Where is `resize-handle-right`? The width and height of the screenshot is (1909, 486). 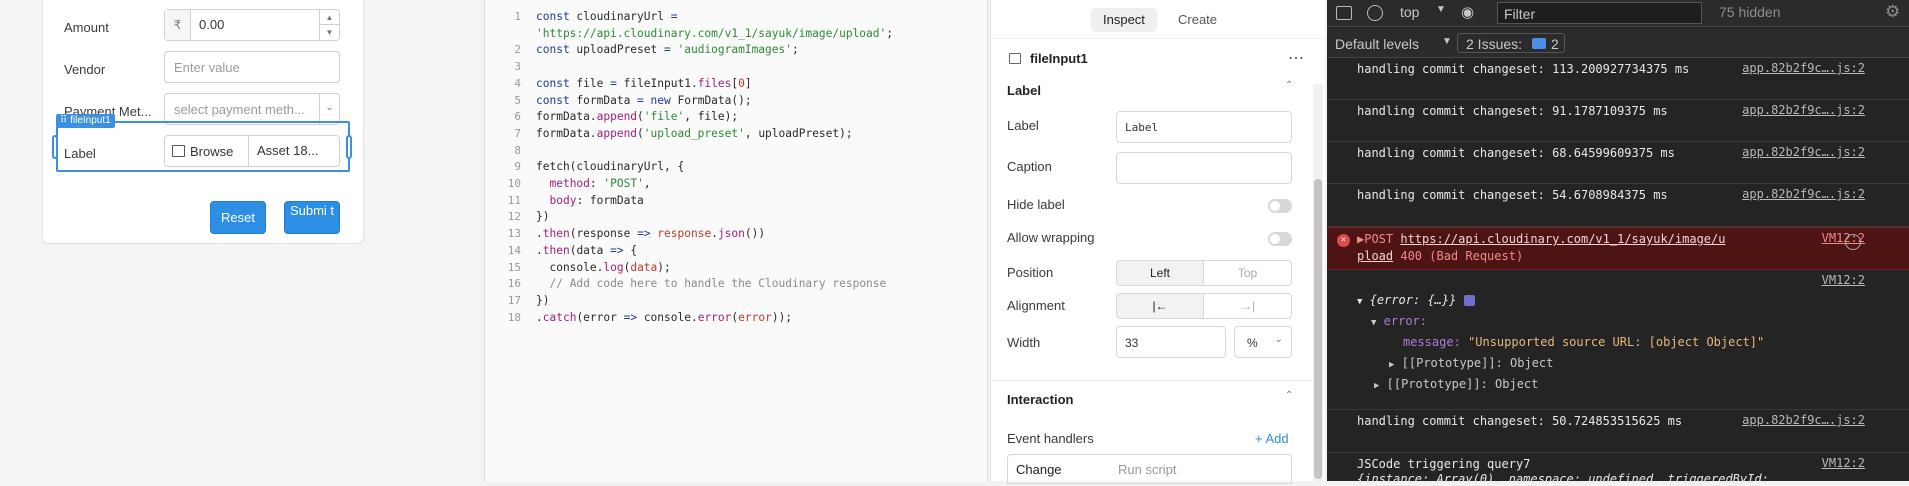
resize-handle-right is located at coordinates (349, 147).